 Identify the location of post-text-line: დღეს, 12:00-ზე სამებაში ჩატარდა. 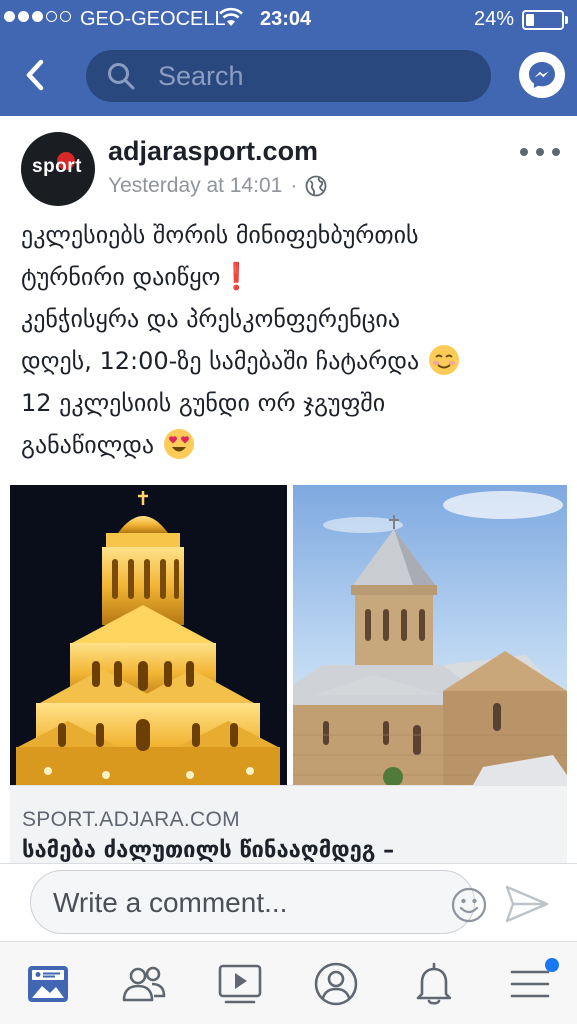
(291, 361).